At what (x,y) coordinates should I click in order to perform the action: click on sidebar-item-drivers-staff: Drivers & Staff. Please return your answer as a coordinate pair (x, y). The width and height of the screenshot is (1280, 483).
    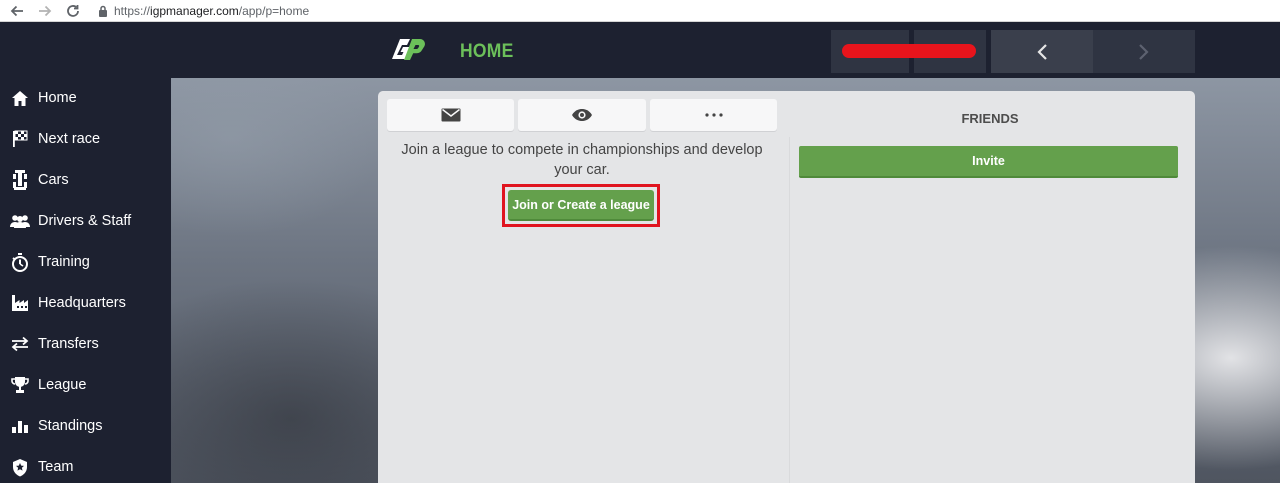
    Looking at the image, I should click on (85, 221).